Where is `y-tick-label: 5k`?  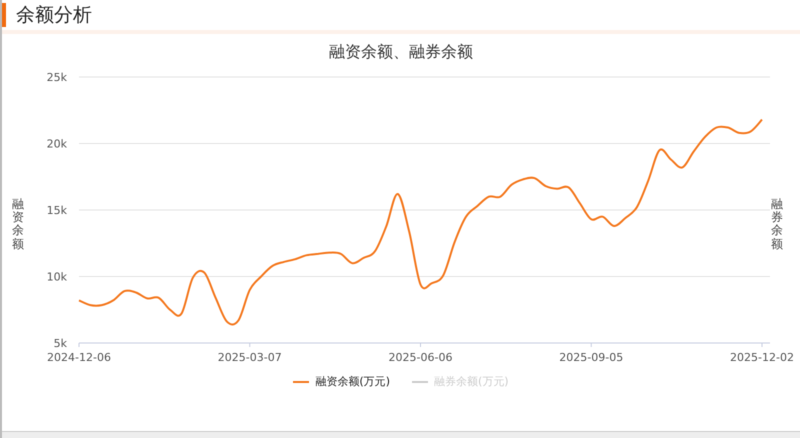 y-tick-label: 5k is located at coordinates (60, 343).